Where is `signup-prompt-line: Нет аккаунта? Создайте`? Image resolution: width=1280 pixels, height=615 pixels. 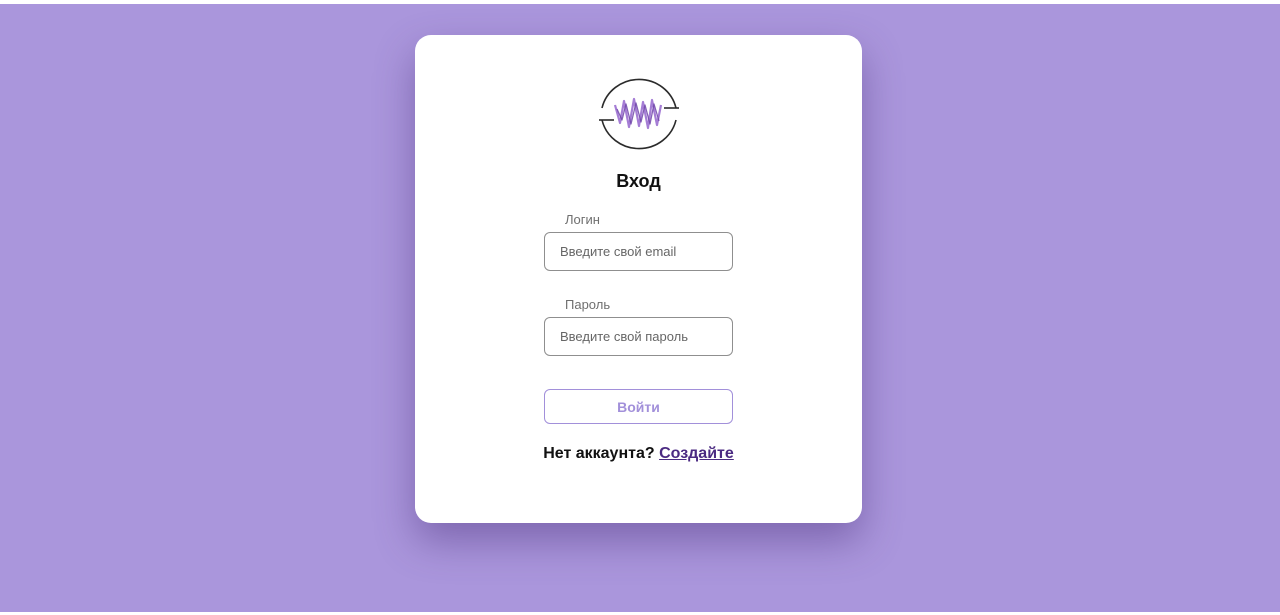 signup-prompt-line: Нет аккаунта? Создайте is located at coordinates (638, 454).